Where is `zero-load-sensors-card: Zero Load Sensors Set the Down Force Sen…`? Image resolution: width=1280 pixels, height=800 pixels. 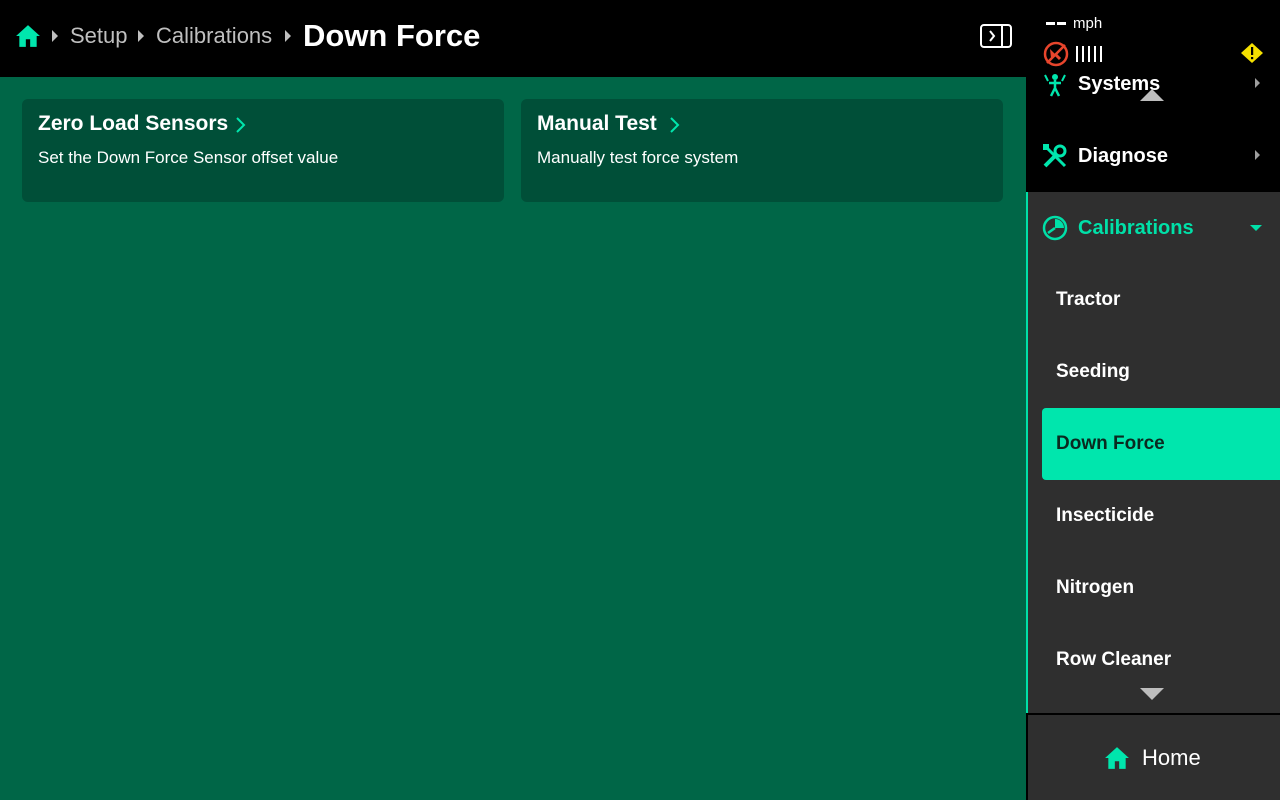 zero-load-sensors-card: Zero Load Sensors Set the Down Force Sen… is located at coordinates (263, 150).